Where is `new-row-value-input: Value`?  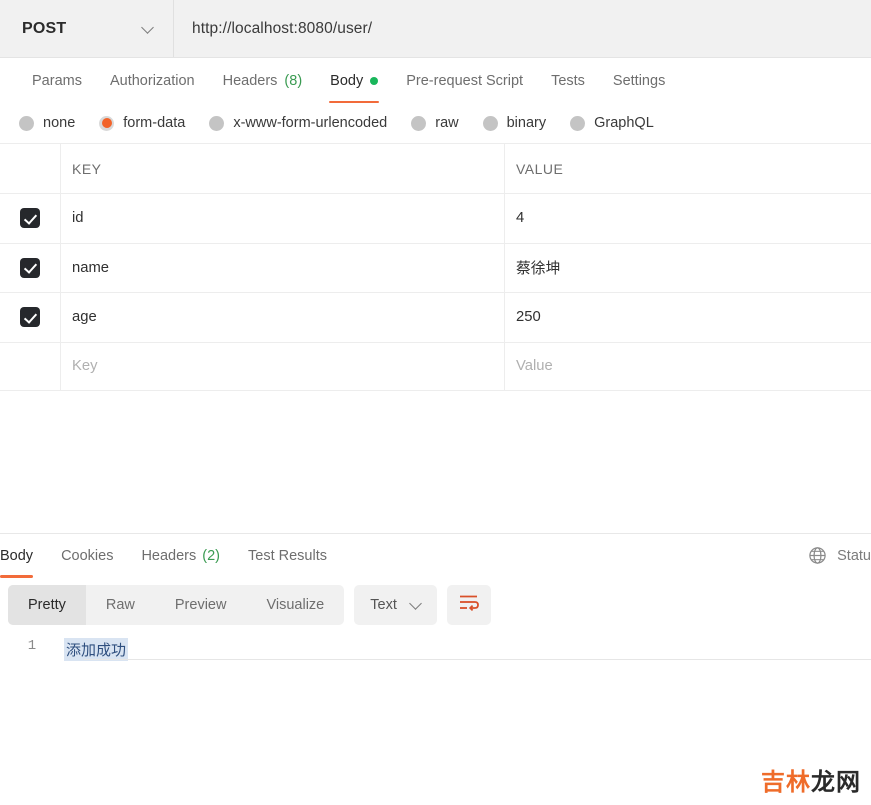
new-row-value-input: Value is located at coordinates (688, 367).